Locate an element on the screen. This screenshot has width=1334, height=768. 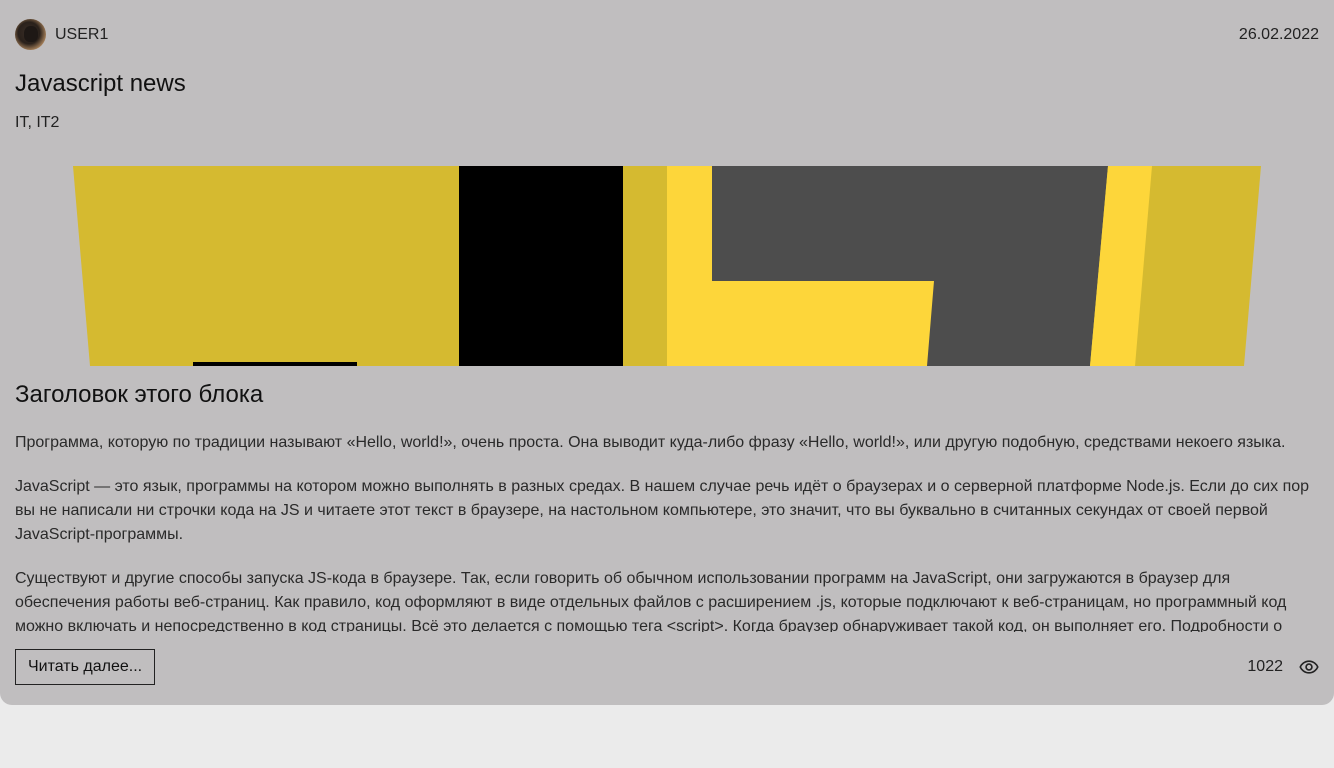
section-heading: Заголовок этого блока is located at coordinates (139, 394).